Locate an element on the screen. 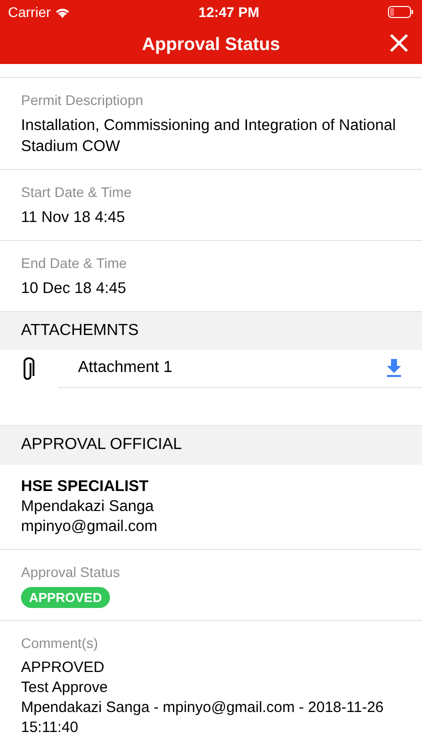  close-icon is located at coordinates (399, 43).